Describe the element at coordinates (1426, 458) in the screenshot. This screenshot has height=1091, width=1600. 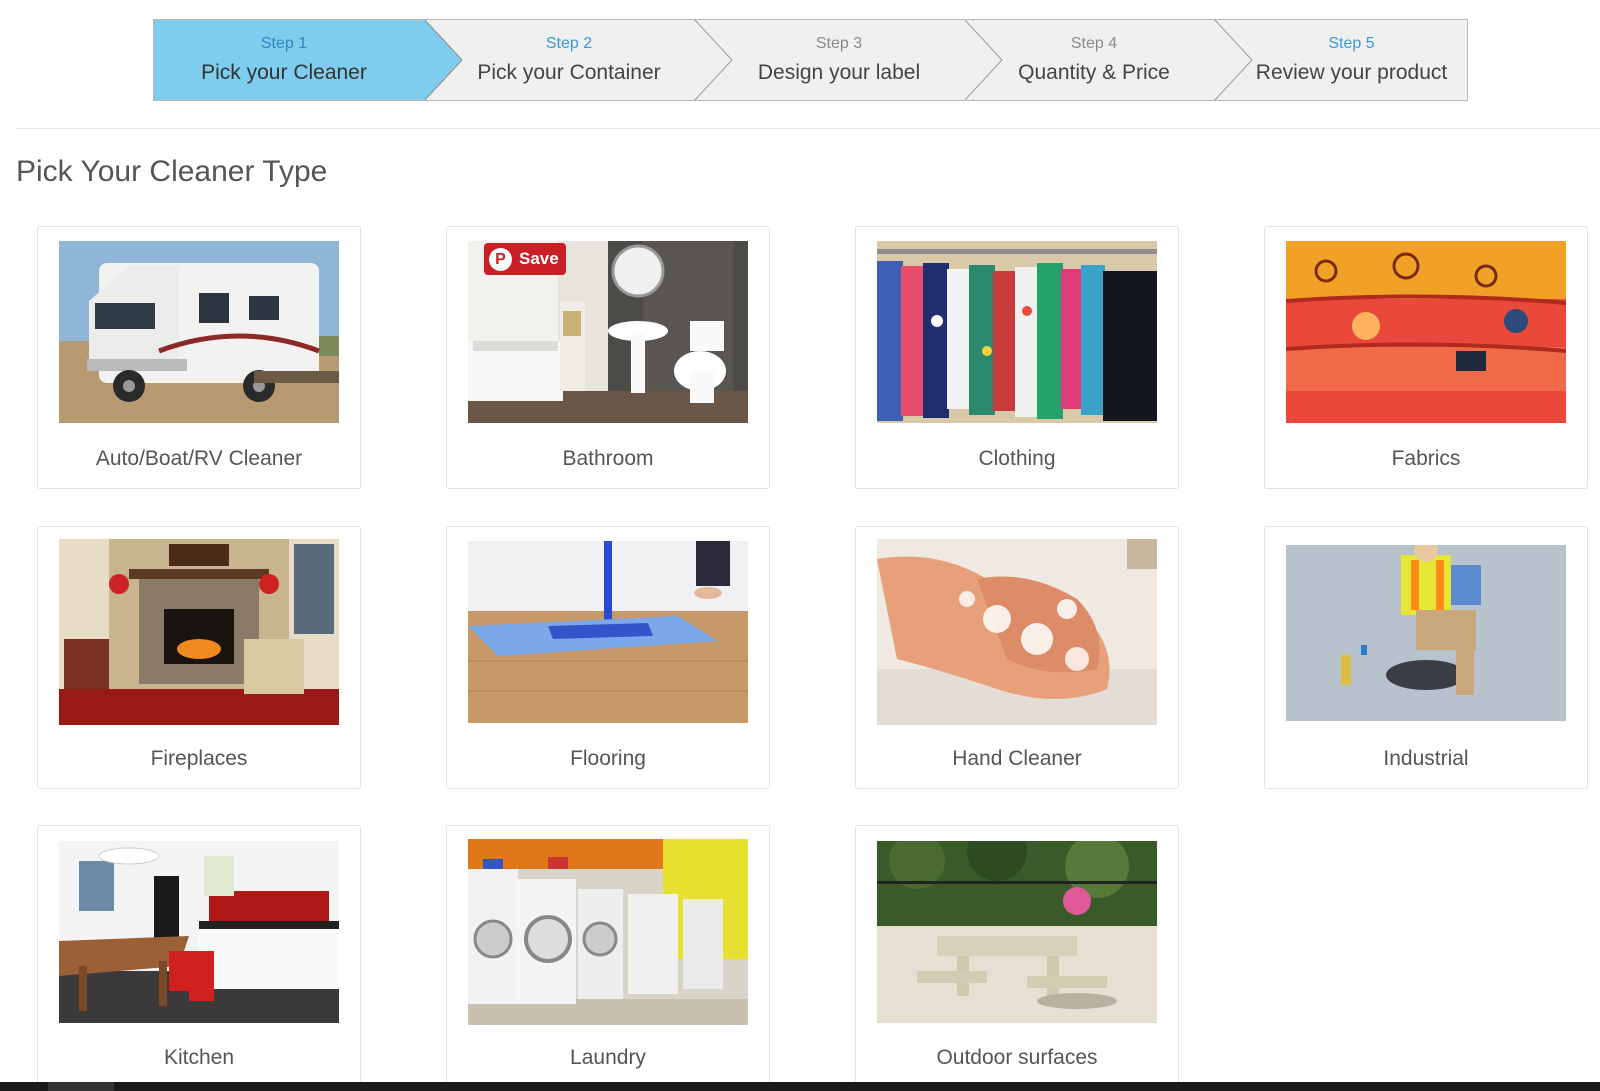
I see `cleaner-label: Fabrics` at that location.